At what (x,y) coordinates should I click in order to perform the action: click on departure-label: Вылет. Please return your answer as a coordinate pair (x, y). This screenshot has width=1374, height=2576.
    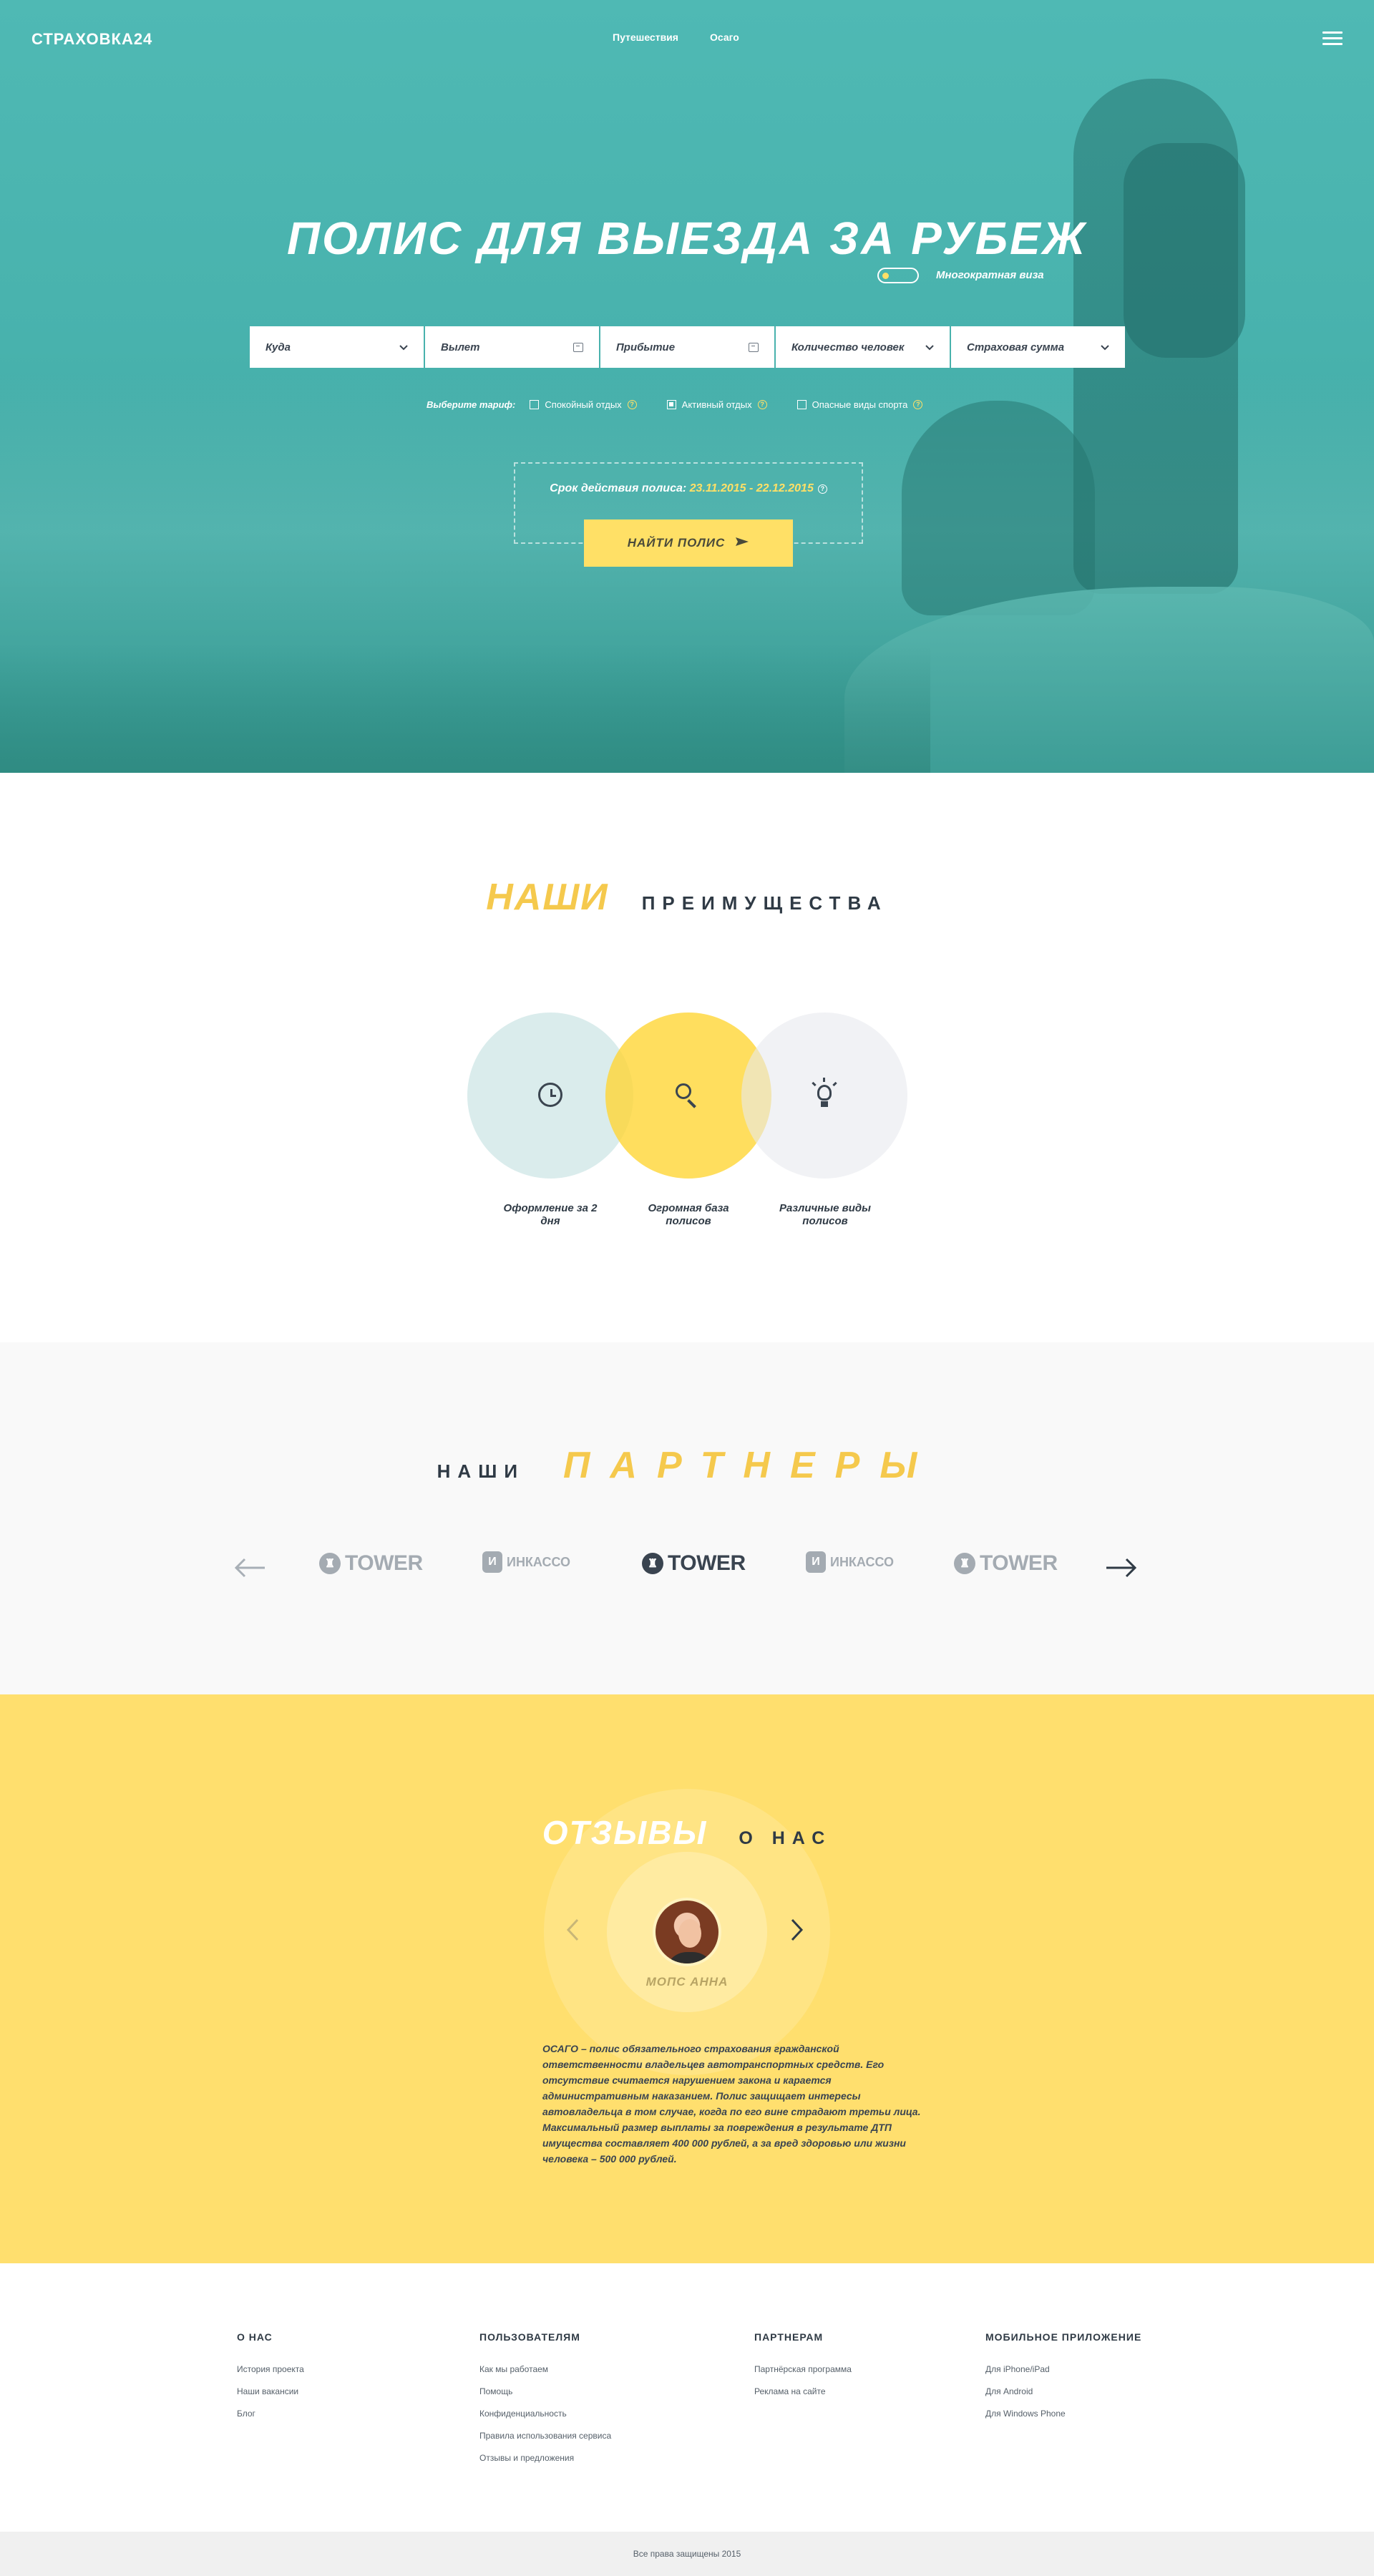
    Looking at the image, I should click on (460, 347).